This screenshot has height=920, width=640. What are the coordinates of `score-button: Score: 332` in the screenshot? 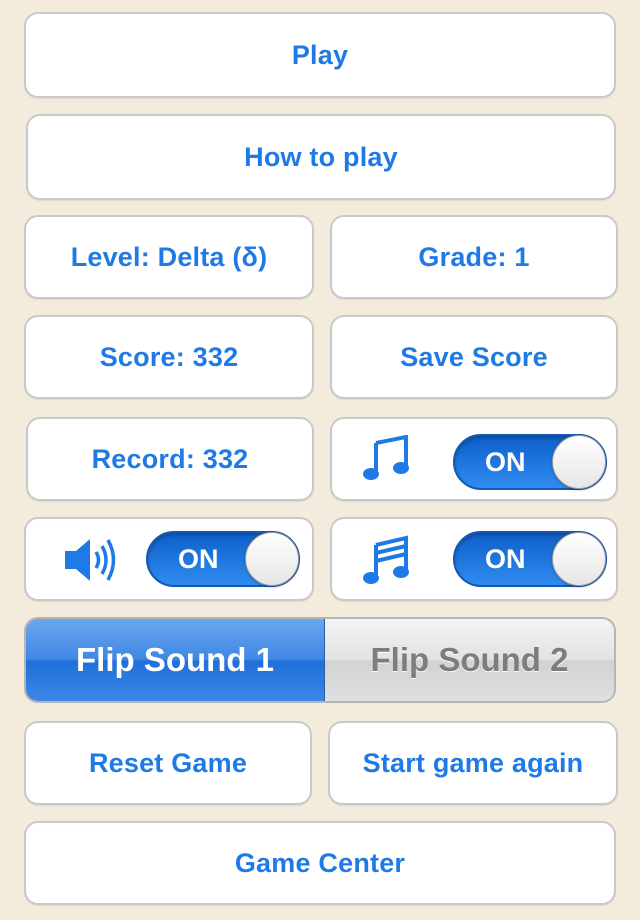 It's located at (169, 357).